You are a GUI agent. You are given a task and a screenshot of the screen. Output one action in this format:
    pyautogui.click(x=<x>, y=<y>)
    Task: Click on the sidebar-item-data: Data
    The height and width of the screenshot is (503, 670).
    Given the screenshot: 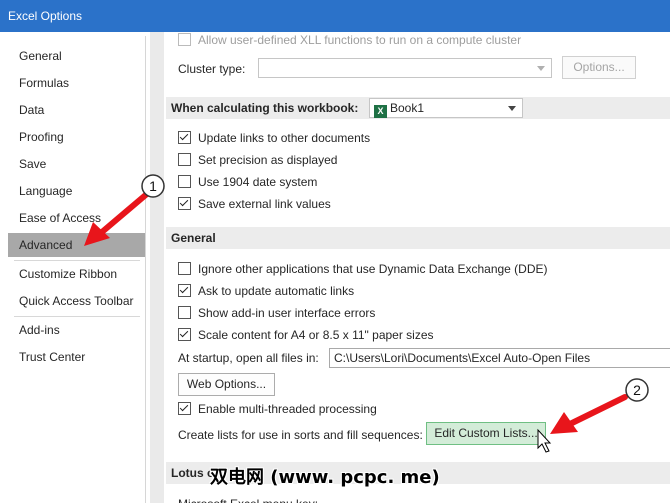 What is the action you would take?
    pyautogui.click(x=76, y=110)
    